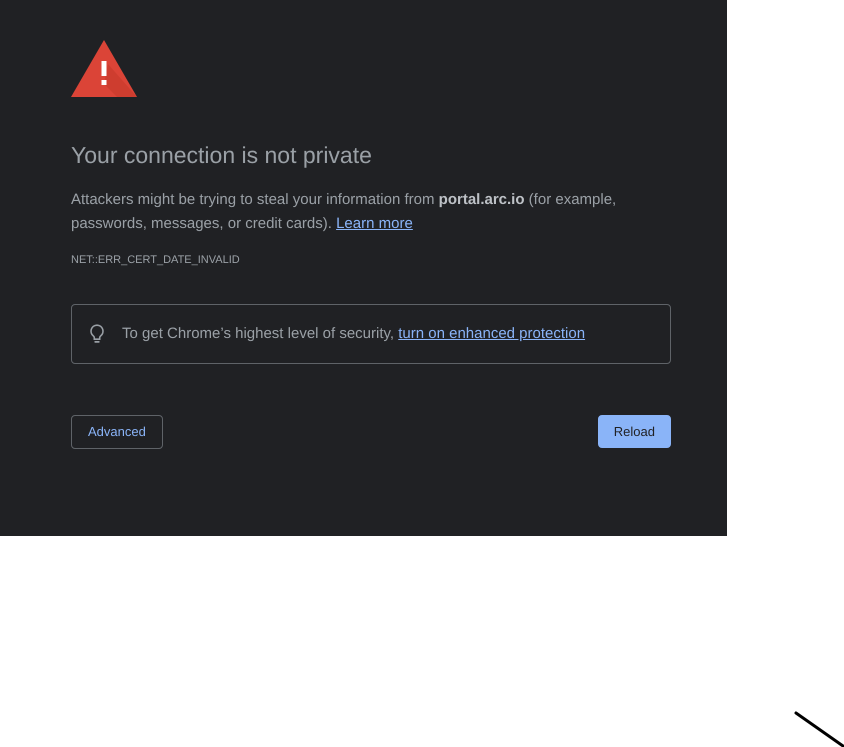 Image resolution: width=844 pixels, height=747 pixels. Describe the element at coordinates (117, 432) in the screenshot. I see `advanced-button: Advanced` at that location.